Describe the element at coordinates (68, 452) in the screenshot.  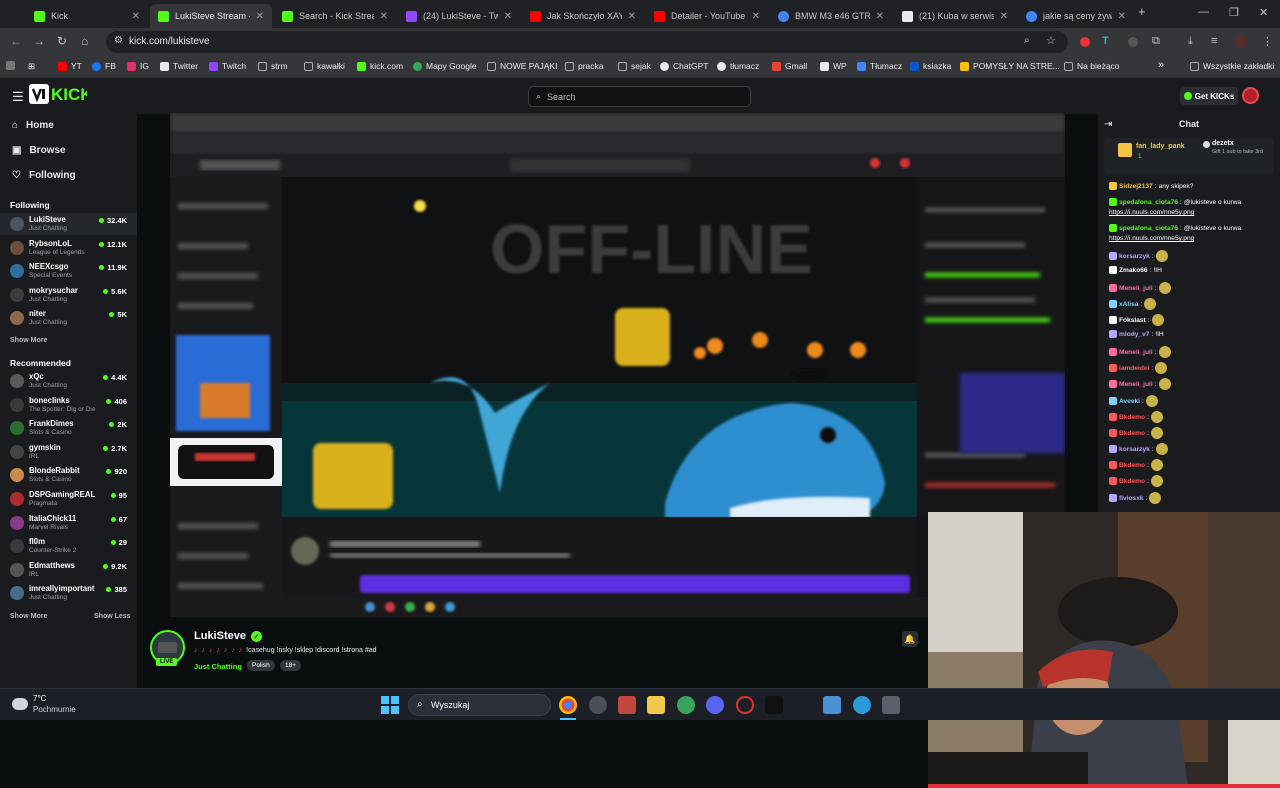
I see `sidebar-channel: gymskin IRL 2.7K` at that location.